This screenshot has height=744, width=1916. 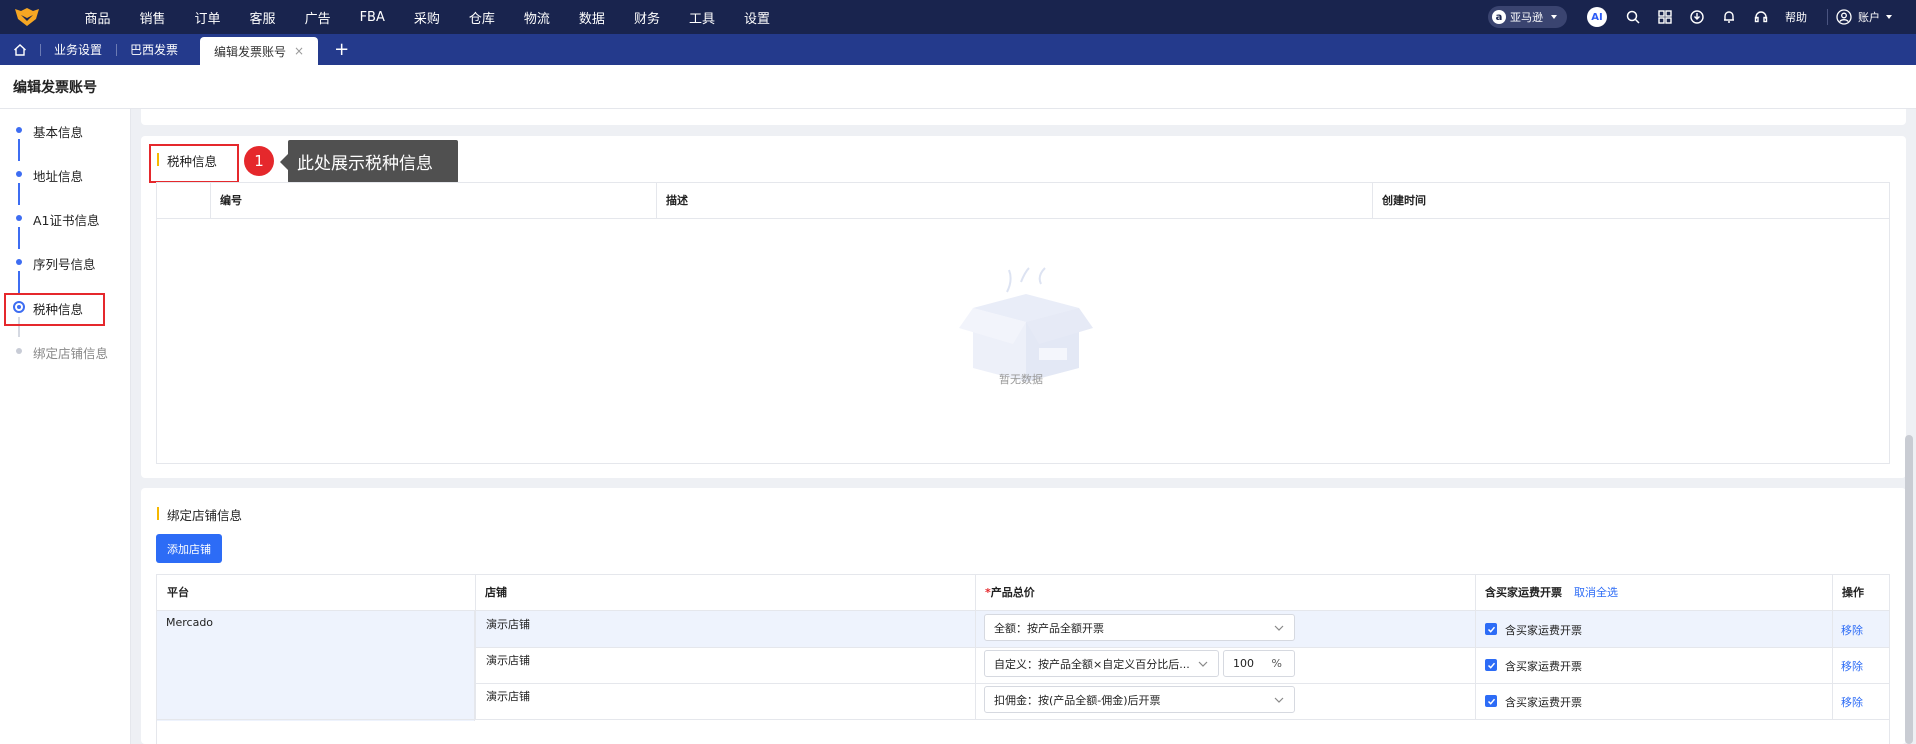 What do you see at coordinates (482, 17) in the screenshot?
I see `nav-item-warehouse: 仓库` at bounding box center [482, 17].